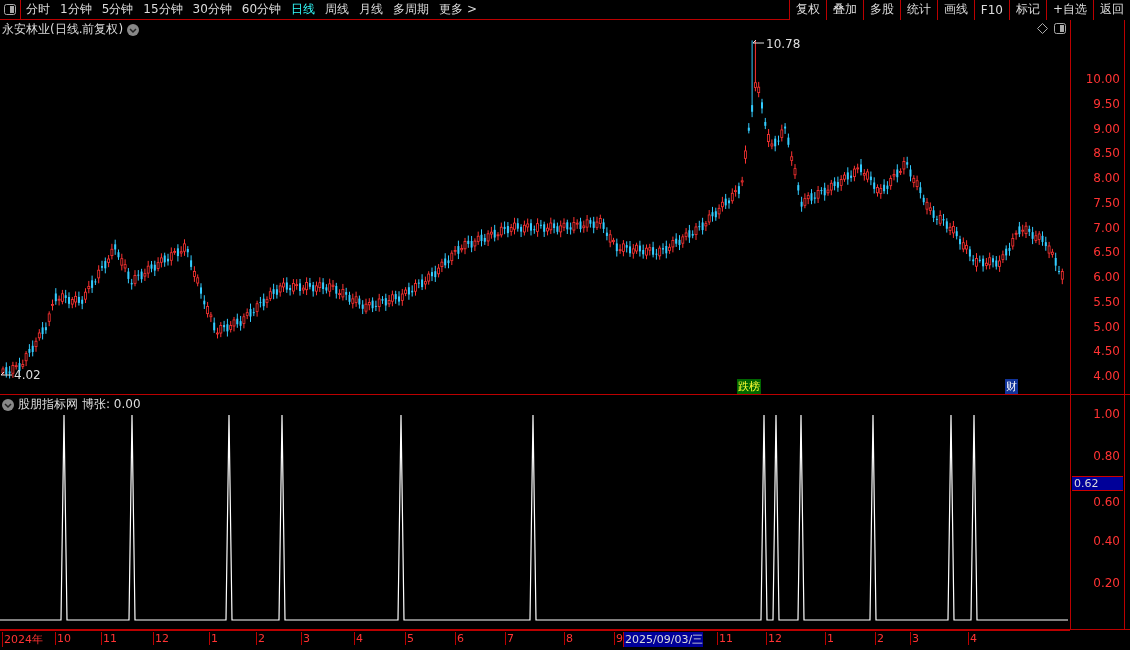 This screenshot has width=1130, height=650. Describe the element at coordinates (212, 9) in the screenshot. I see `period-tab: 30分钟` at that location.